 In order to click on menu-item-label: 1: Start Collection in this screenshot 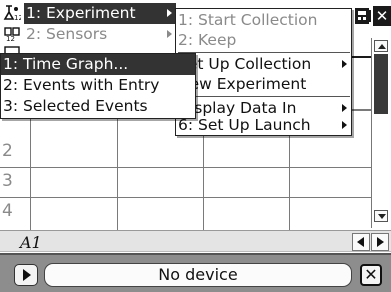, I will do `click(248, 20)`.